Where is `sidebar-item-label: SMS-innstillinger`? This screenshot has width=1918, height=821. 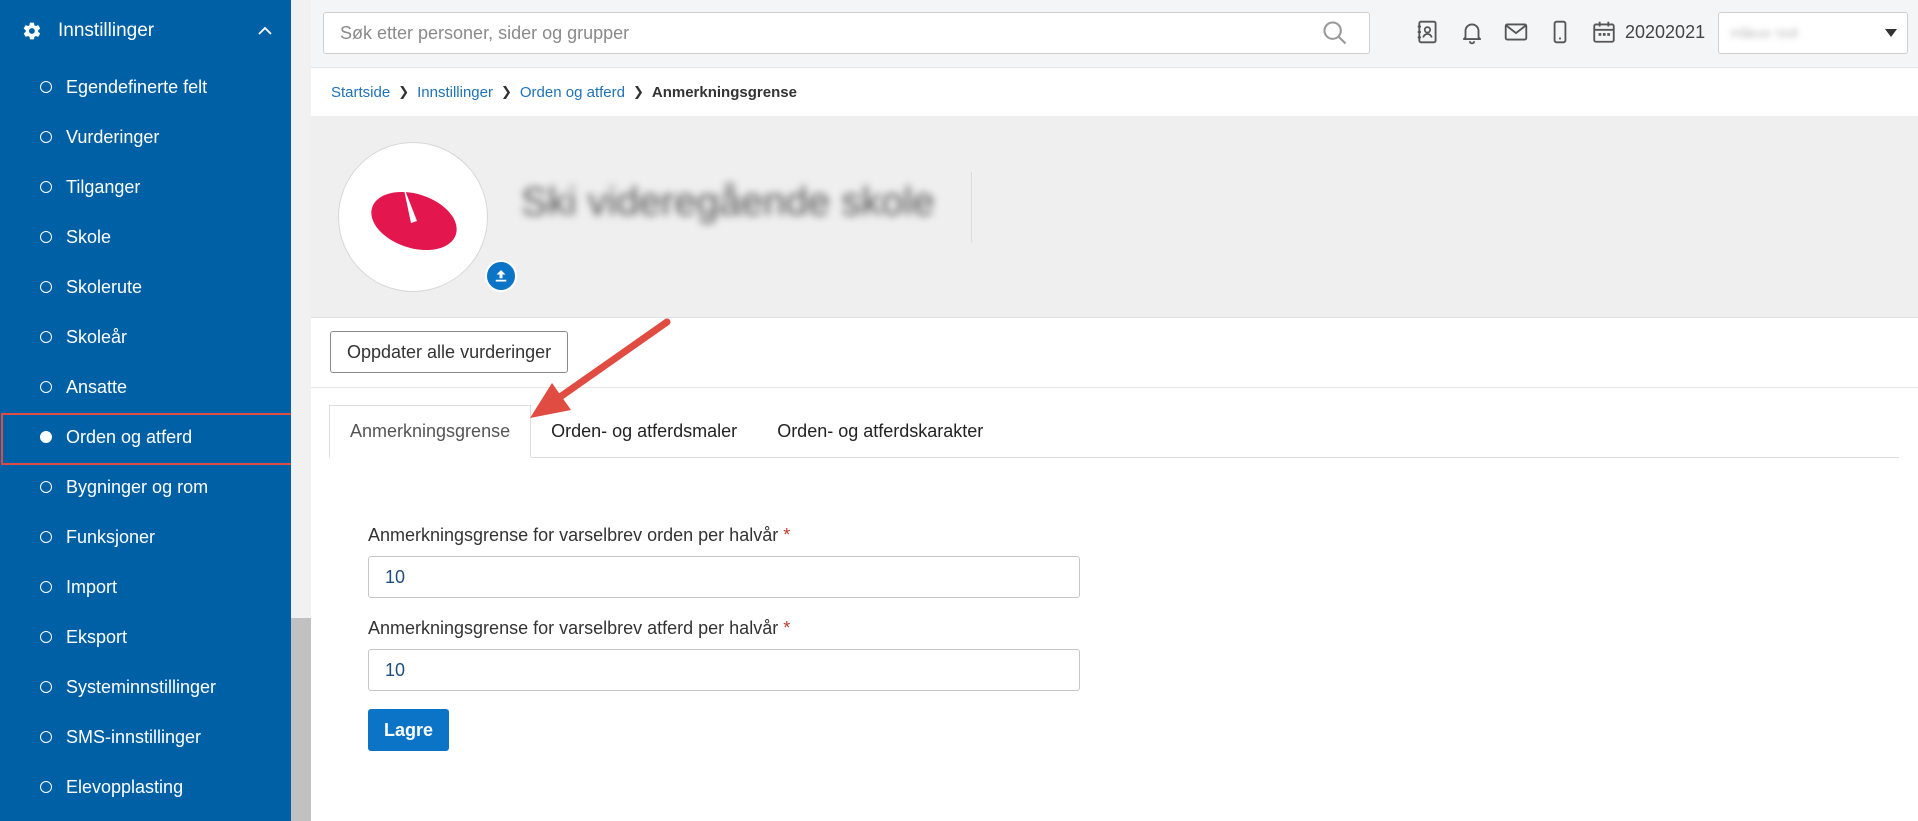
sidebar-item-label: SMS-innstillinger is located at coordinates (134, 736).